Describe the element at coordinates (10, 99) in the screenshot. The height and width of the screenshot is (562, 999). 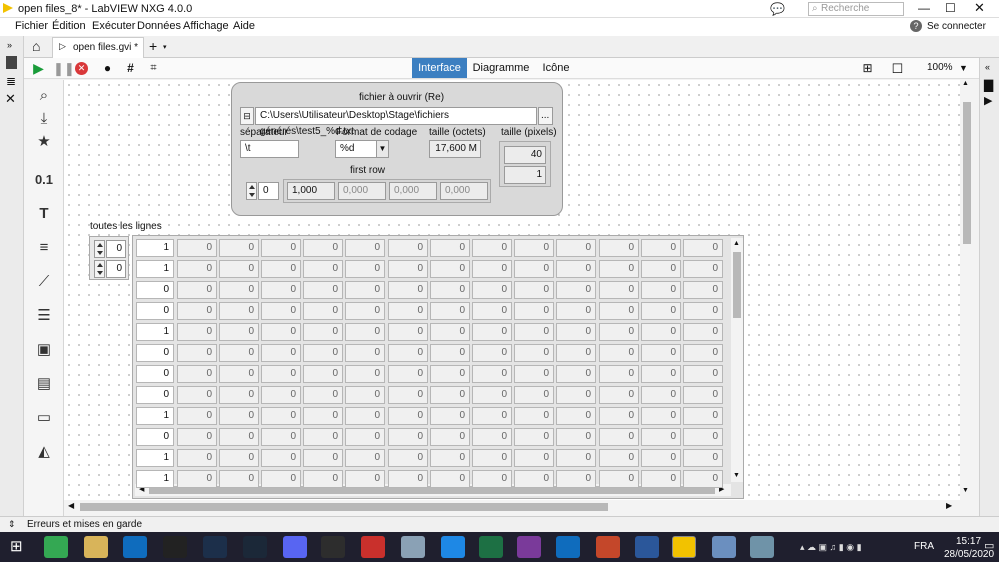
I see `tools-icon: ✕` at that location.